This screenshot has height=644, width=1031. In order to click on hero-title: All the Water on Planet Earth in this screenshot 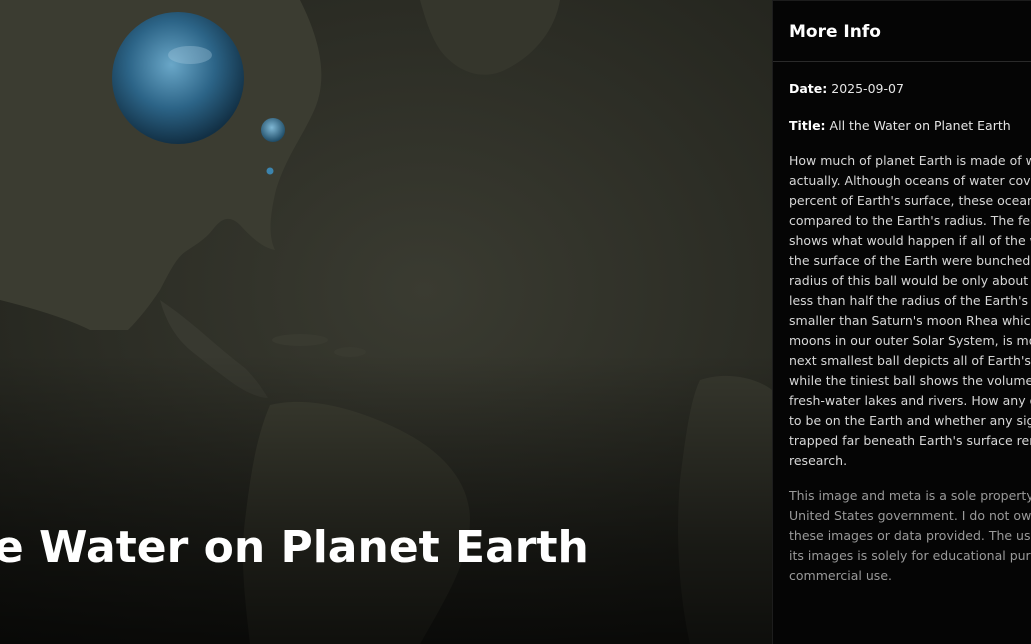, I will do `click(294, 547)`.